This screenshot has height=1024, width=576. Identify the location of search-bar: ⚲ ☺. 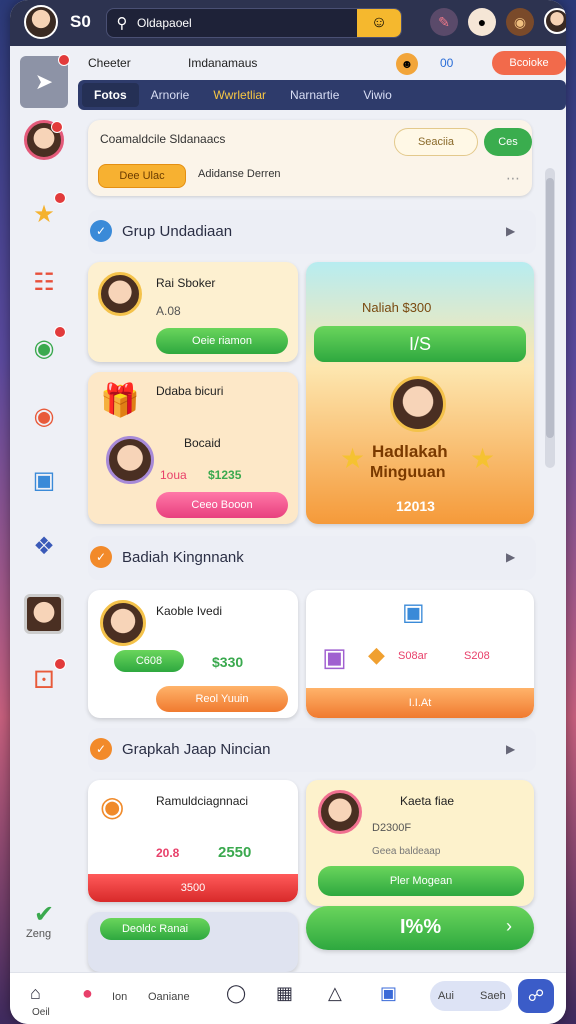
(254, 23).